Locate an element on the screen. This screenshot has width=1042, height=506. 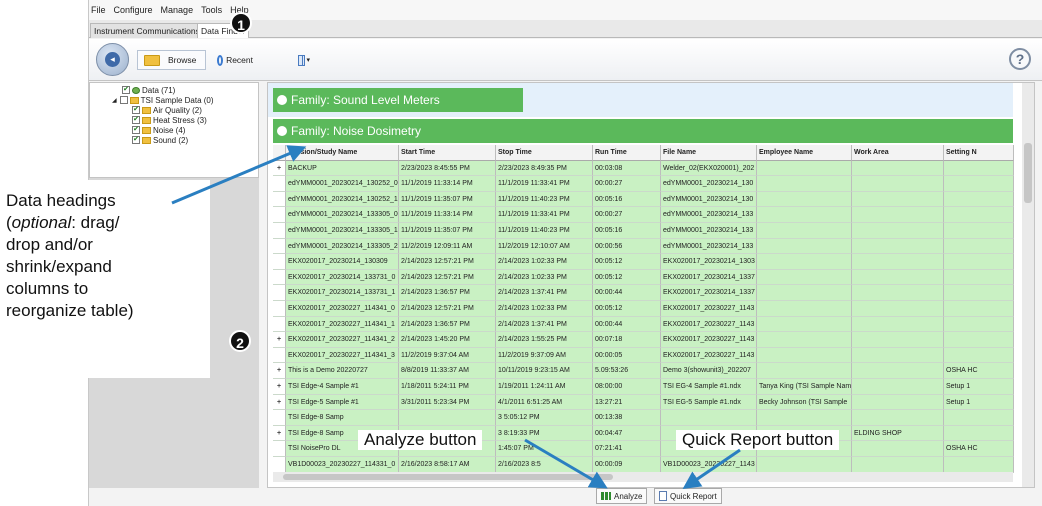
column-chooser-button: ▾ is located at coordinates (304, 60).